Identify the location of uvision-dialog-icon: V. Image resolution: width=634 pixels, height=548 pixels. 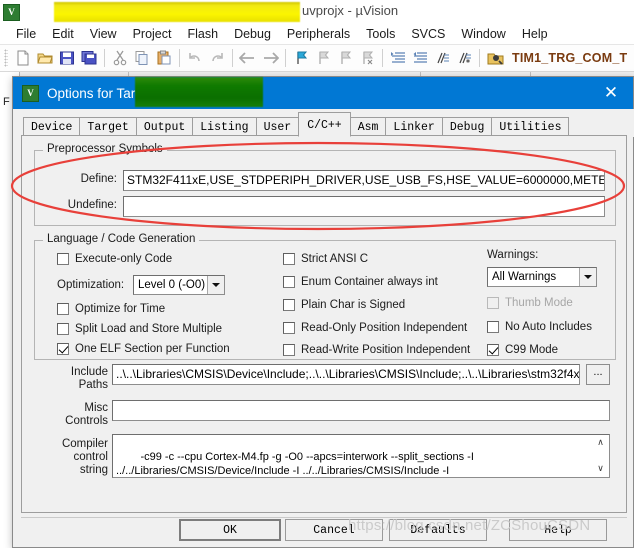
(30, 93).